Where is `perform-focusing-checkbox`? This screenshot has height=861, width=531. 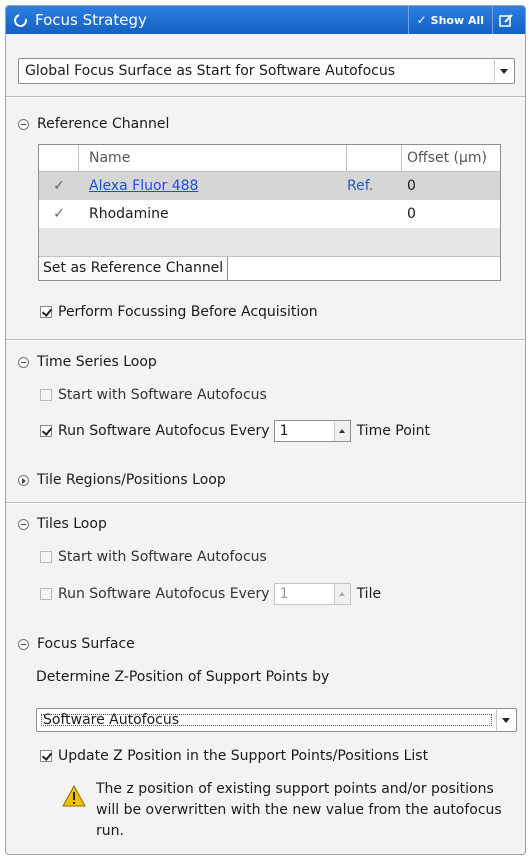
perform-focusing-checkbox is located at coordinates (46, 312).